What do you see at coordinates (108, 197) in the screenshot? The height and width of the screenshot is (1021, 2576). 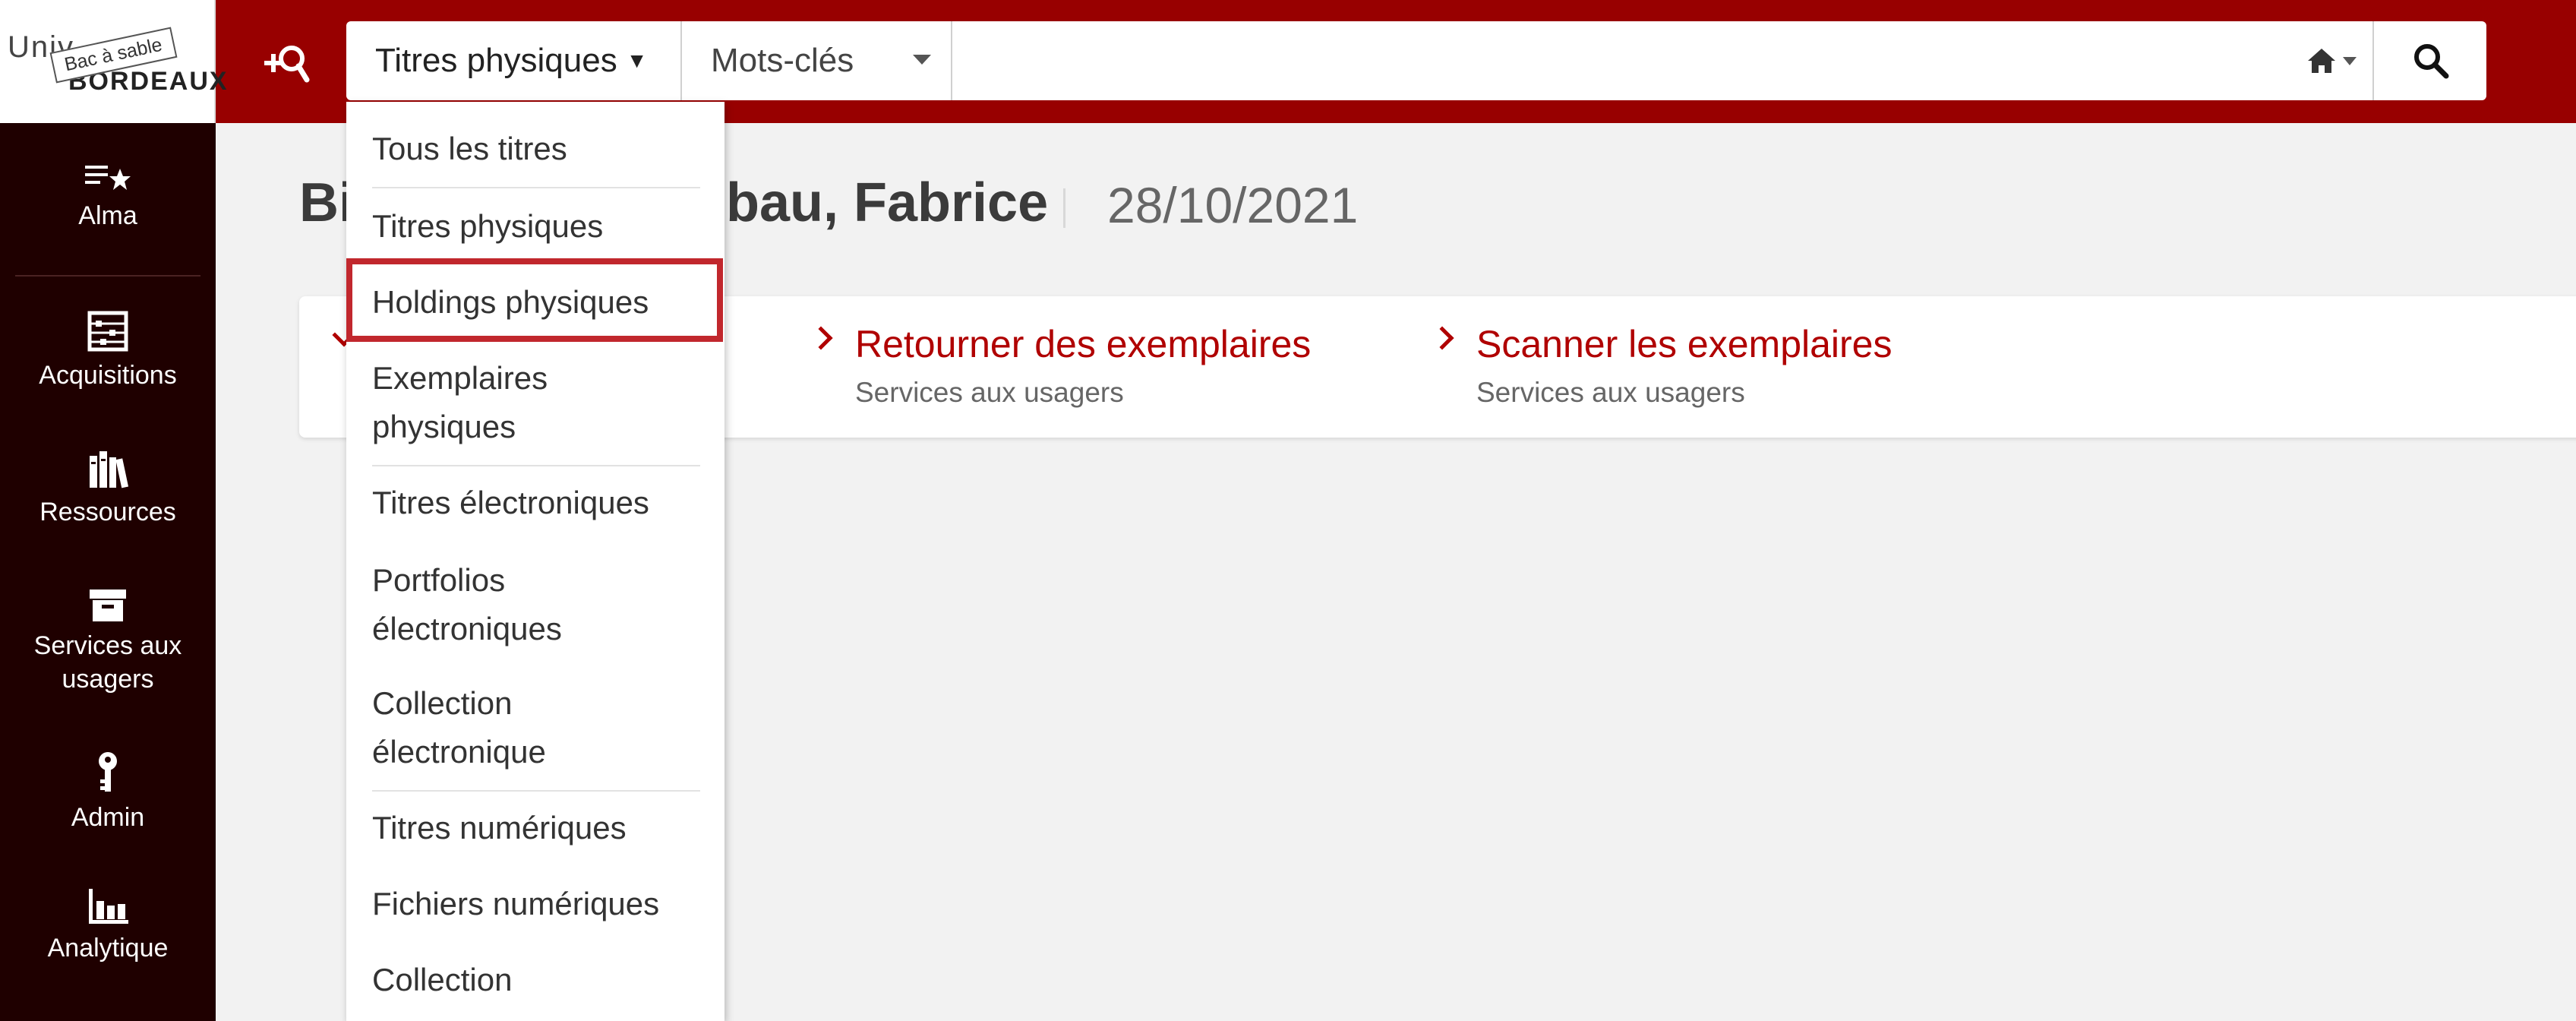 I see `sidebar-item-alma: Alma` at bounding box center [108, 197].